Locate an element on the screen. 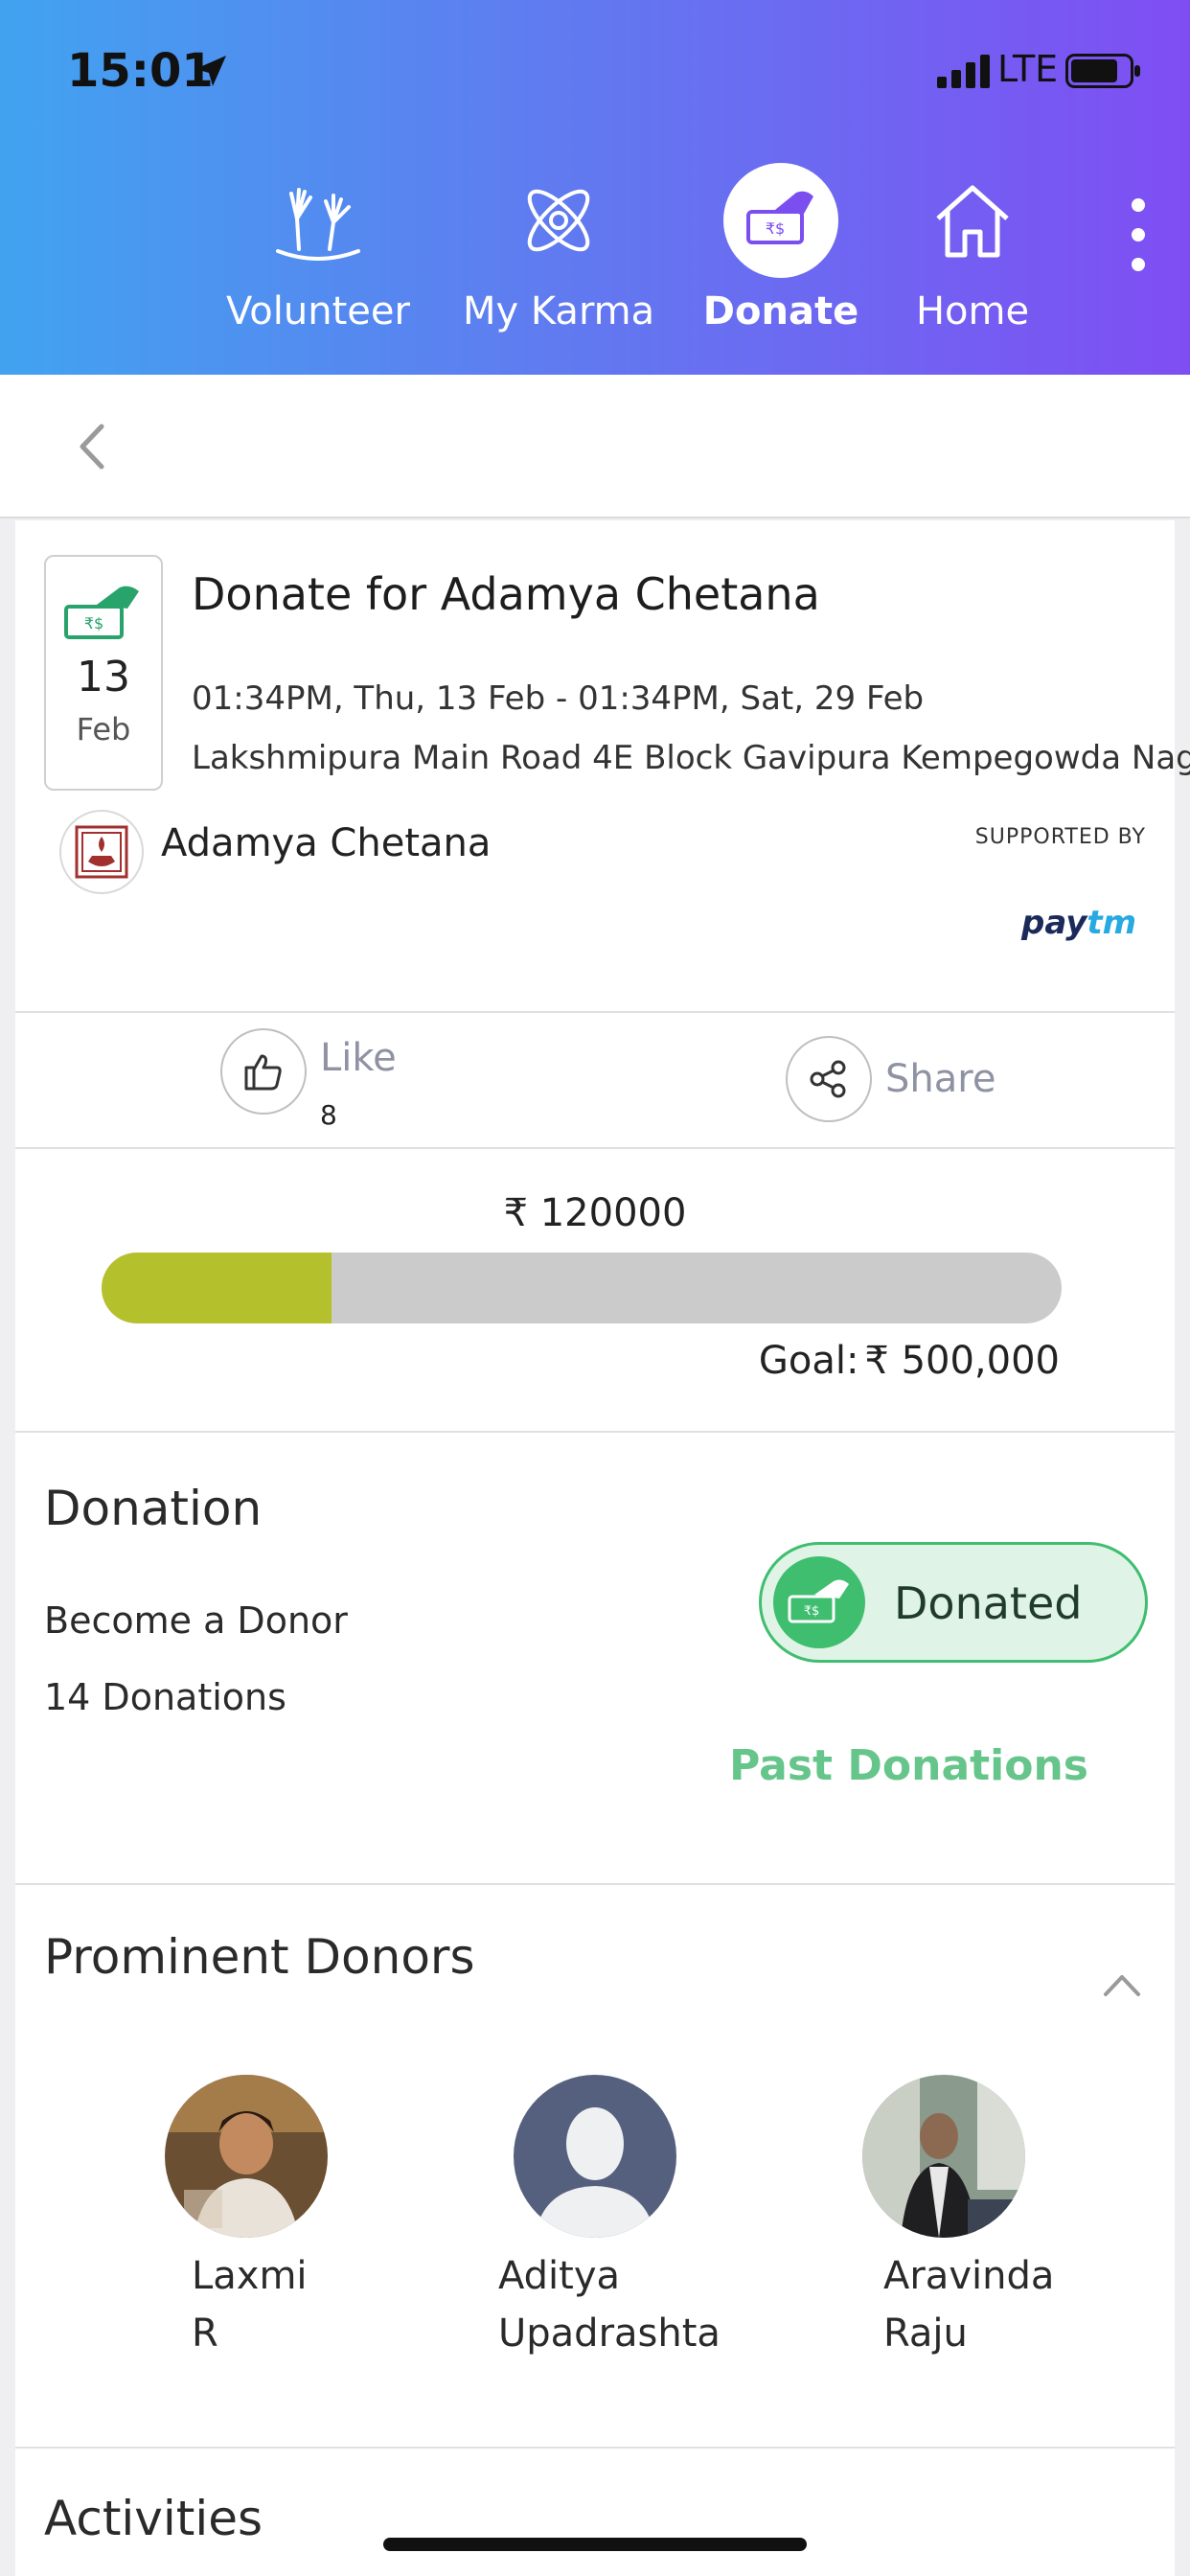 The image size is (1190, 2576). donor-last-name: Upadrashta is located at coordinates (609, 2334).